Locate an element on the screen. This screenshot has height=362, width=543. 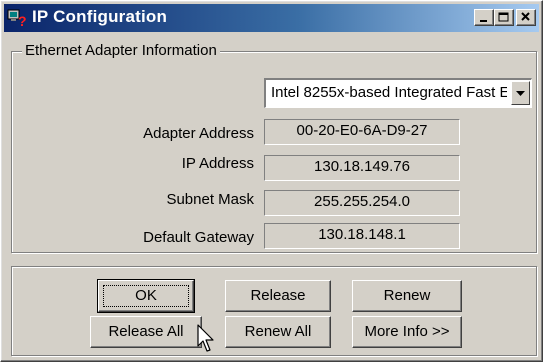
adapter-dropdown-button is located at coordinates (520, 93).